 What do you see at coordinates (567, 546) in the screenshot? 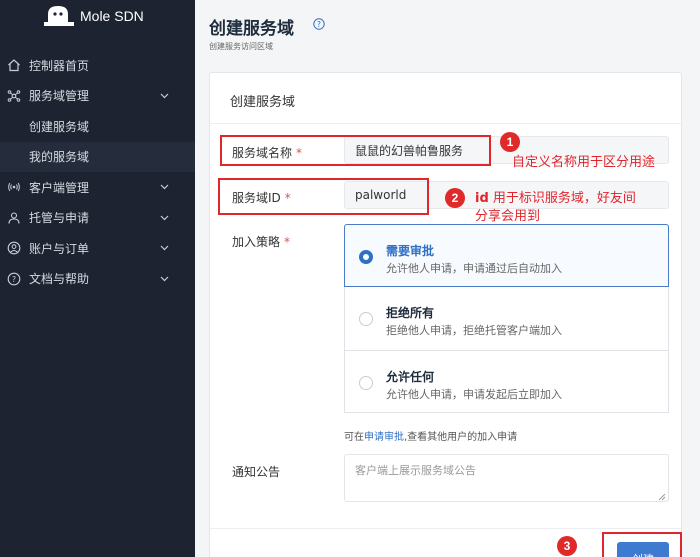
I see `annotation-number-3: 3` at bounding box center [567, 546].